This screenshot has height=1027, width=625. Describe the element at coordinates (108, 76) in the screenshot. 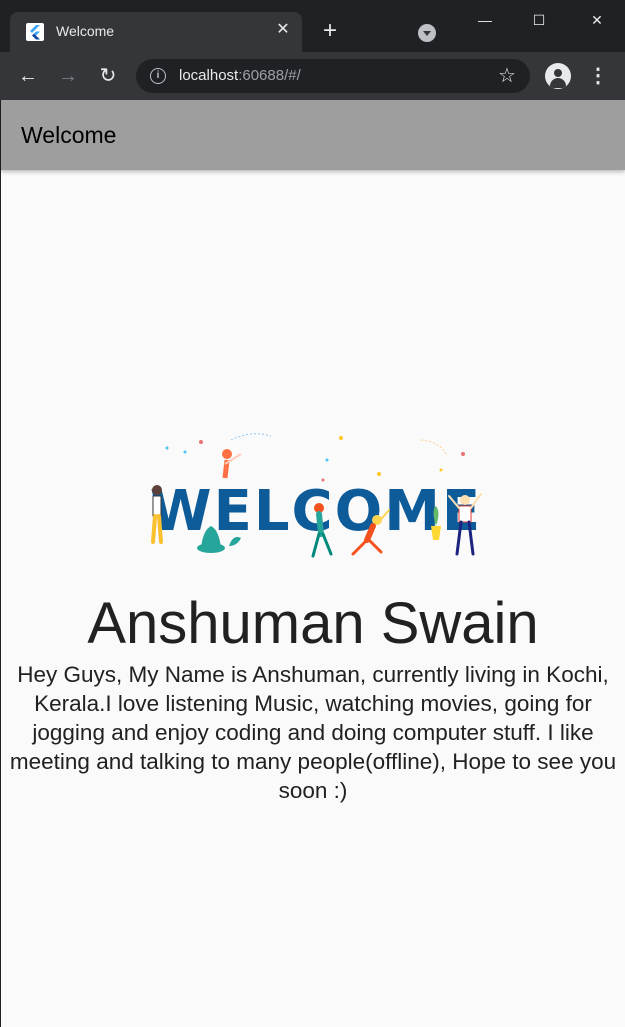

I see `reload-icon: ↻` at that location.